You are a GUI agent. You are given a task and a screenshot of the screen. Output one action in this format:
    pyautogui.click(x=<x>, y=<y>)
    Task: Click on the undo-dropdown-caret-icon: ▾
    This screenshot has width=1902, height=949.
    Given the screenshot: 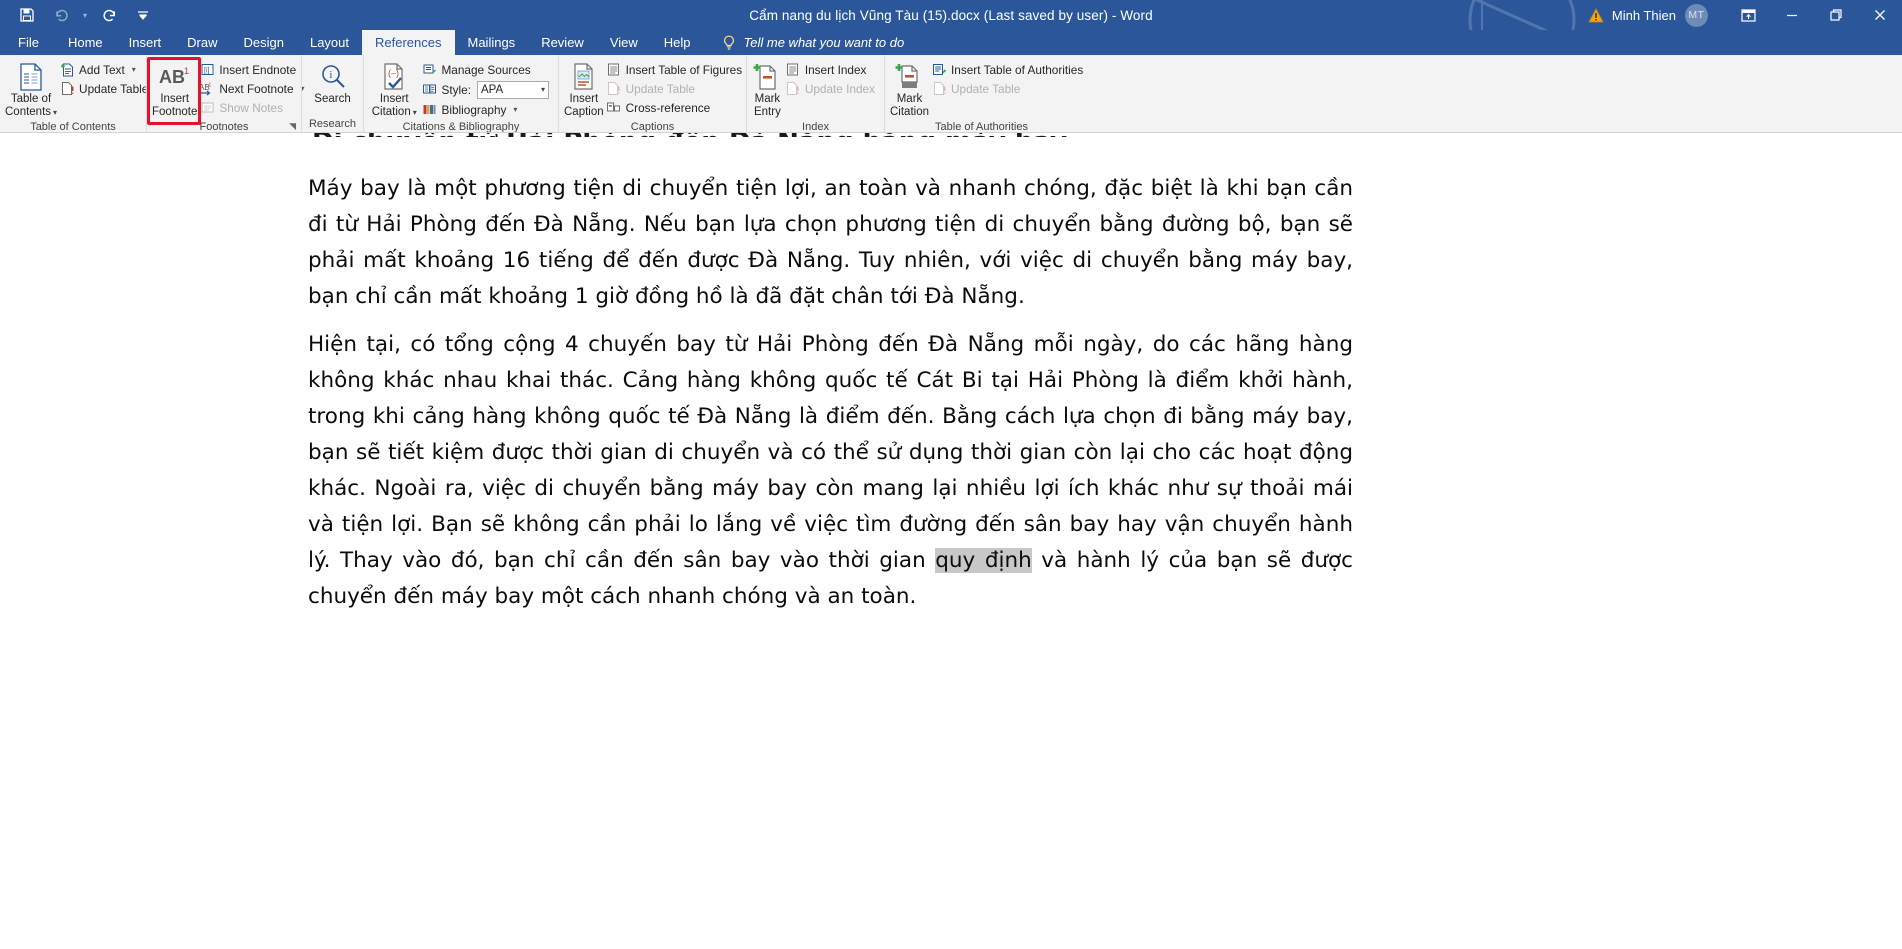 What is the action you would take?
    pyautogui.click(x=85, y=15)
    